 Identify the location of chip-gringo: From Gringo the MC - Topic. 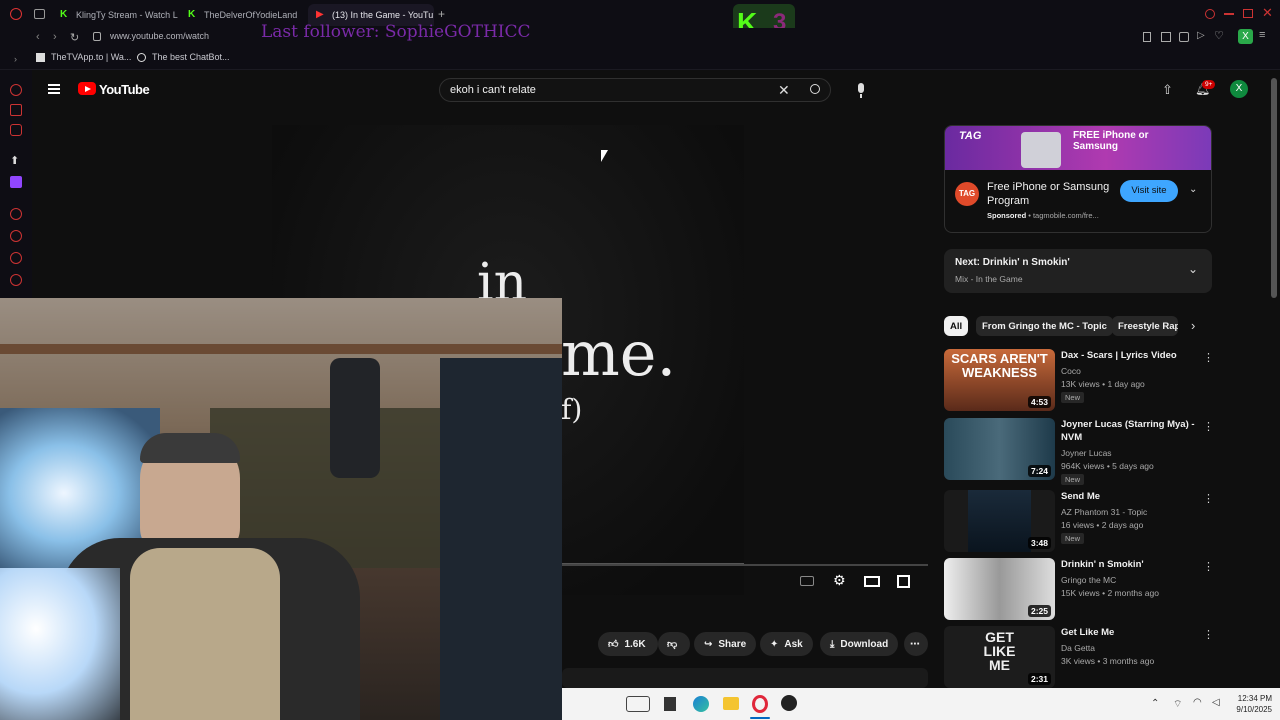
(1044, 326).